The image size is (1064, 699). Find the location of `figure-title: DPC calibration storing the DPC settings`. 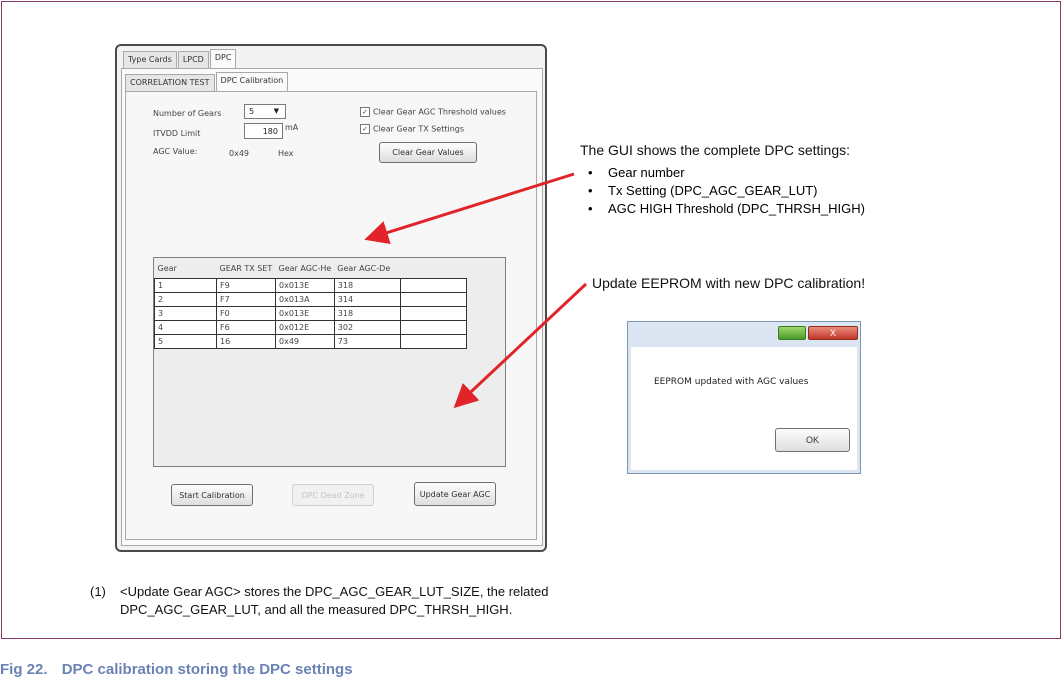

figure-title: DPC calibration storing the DPC settings is located at coordinates (207, 669).